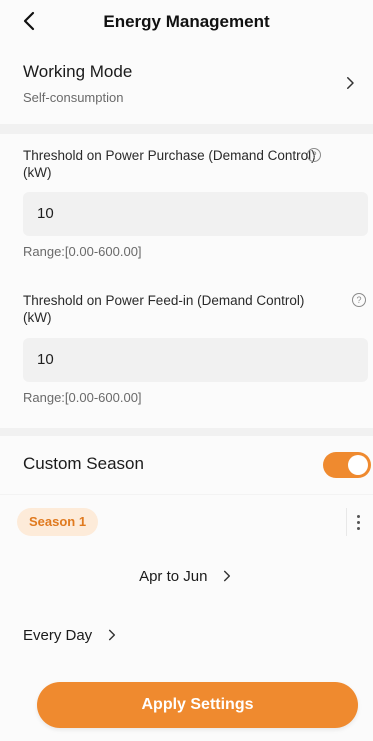 This screenshot has height=741, width=373. I want to click on season-period: Apr to Jun, so click(173, 576).